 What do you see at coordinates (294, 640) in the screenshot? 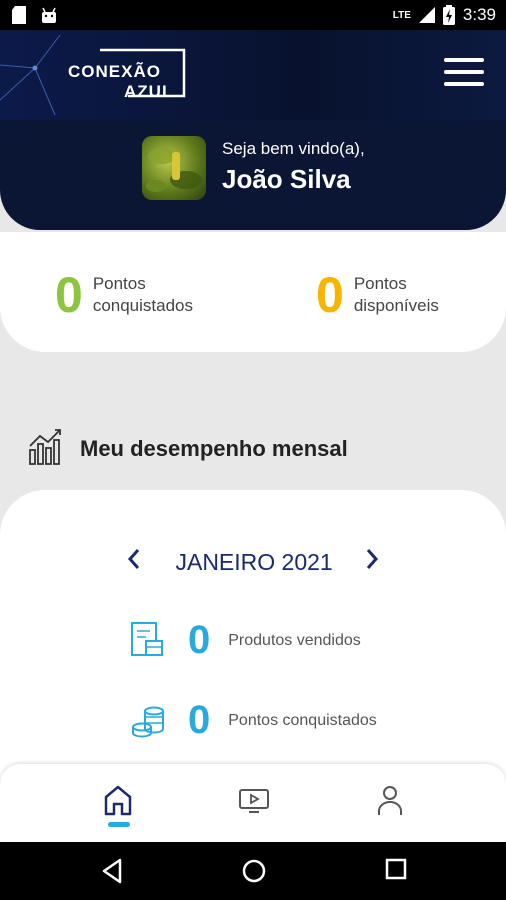
I see `products-sold-label: Produtos vendidos` at bounding box center [294, 640].